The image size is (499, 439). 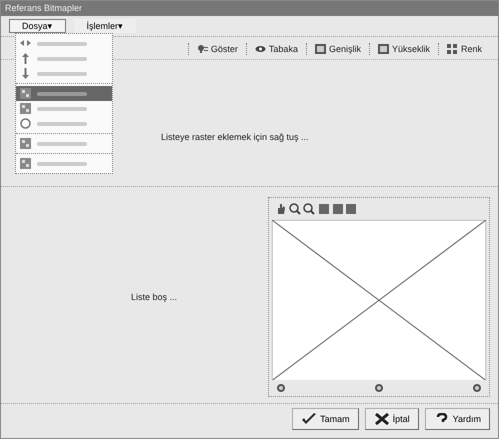 What do you see at coordinates (25, 43) in the screenshot?
I see `arrows-icon` at bounding box center [25, 43].